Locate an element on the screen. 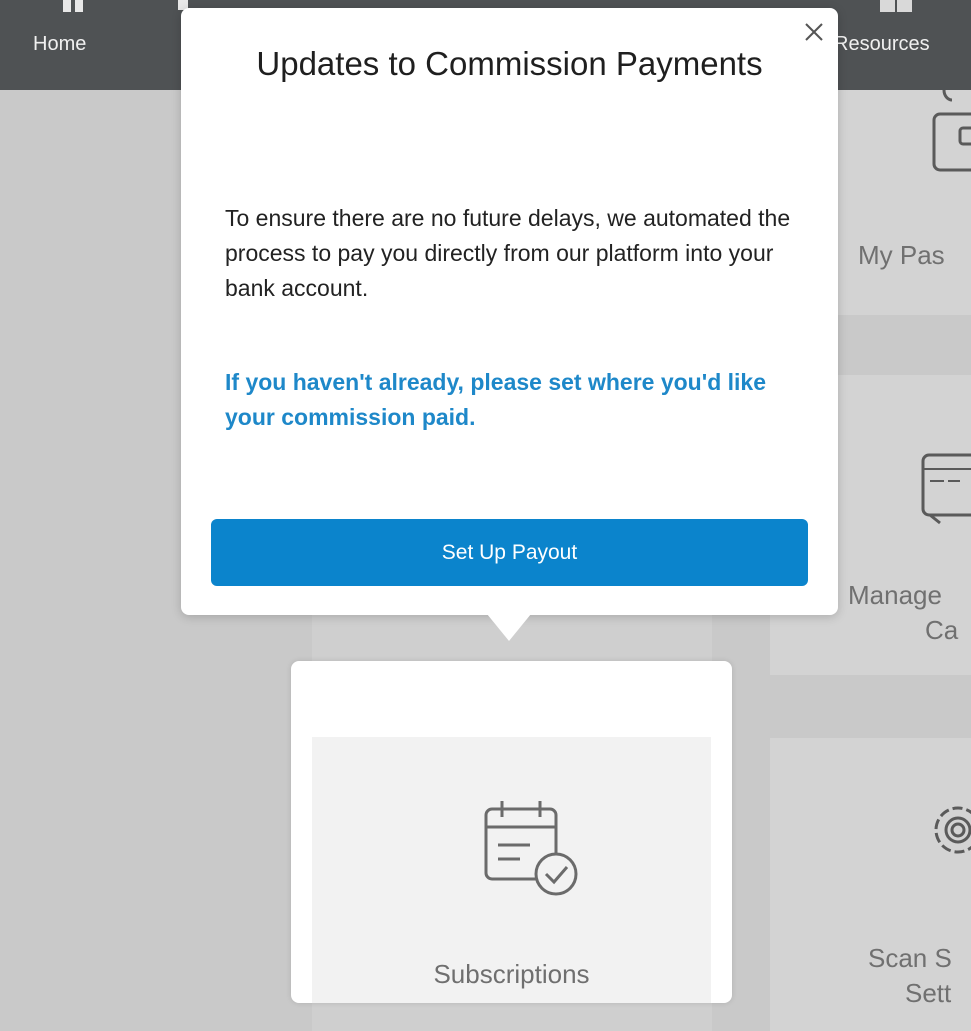  modal-title: Updates to Commission Payments is located at coordinates (509, 63).